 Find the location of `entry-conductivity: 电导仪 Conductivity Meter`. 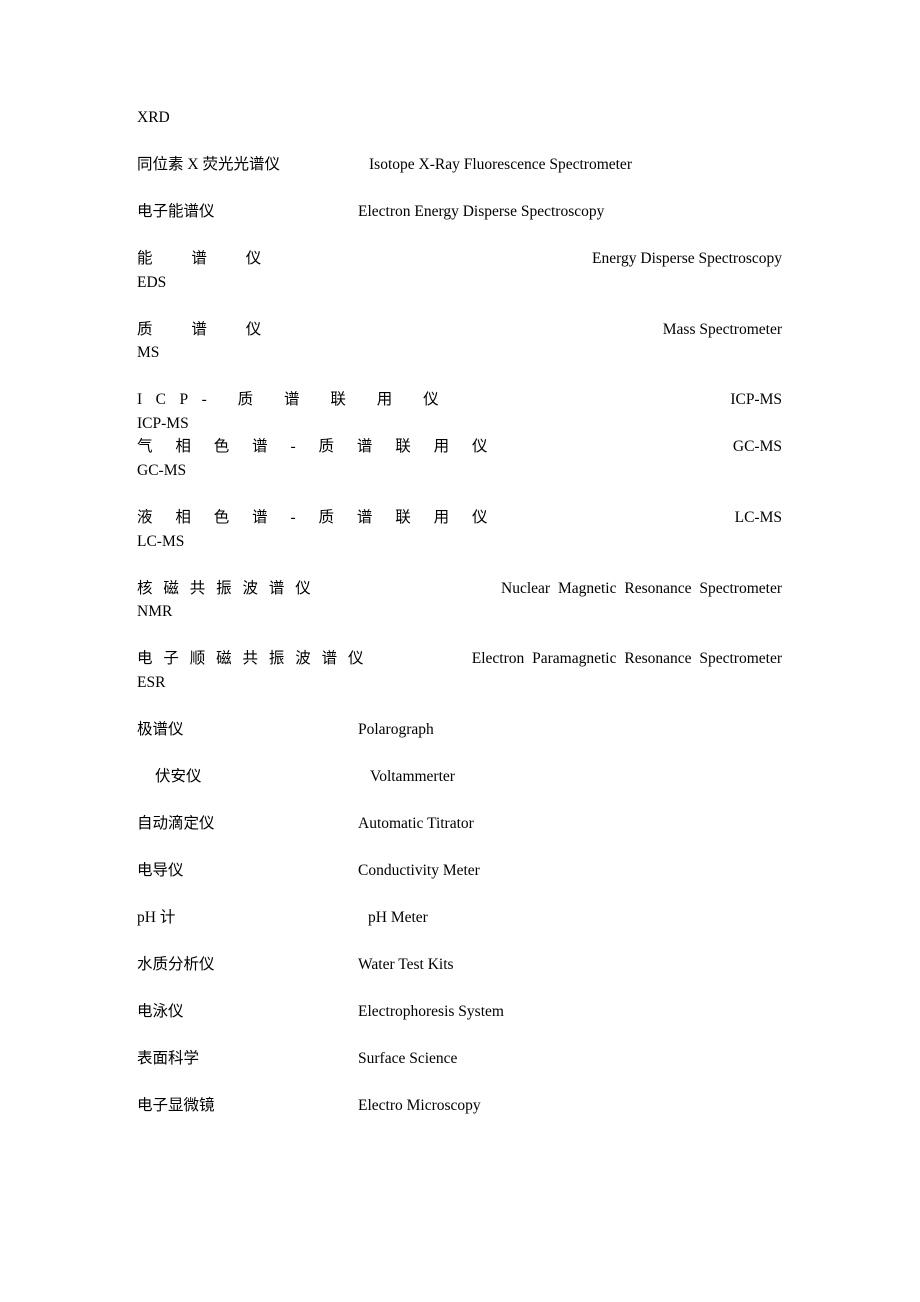

entry-conductivity: 电导仪 Conductivity Meter is located at coordinates (459, 871).